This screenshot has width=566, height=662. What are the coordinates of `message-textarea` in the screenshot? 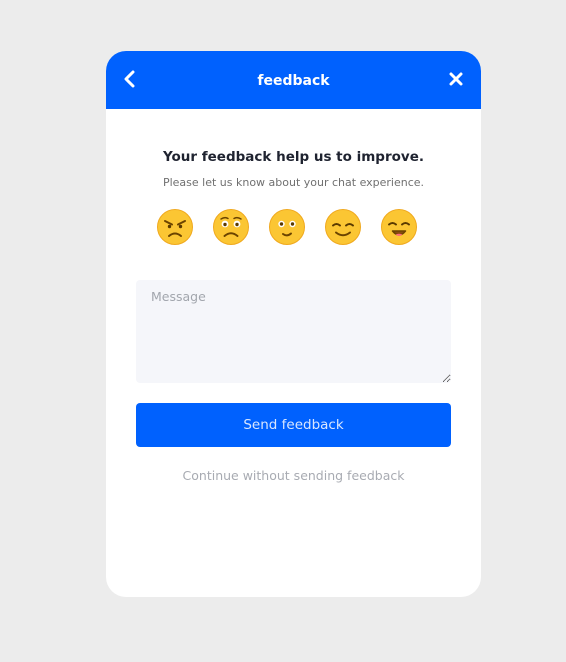 It's located at (293, 331).